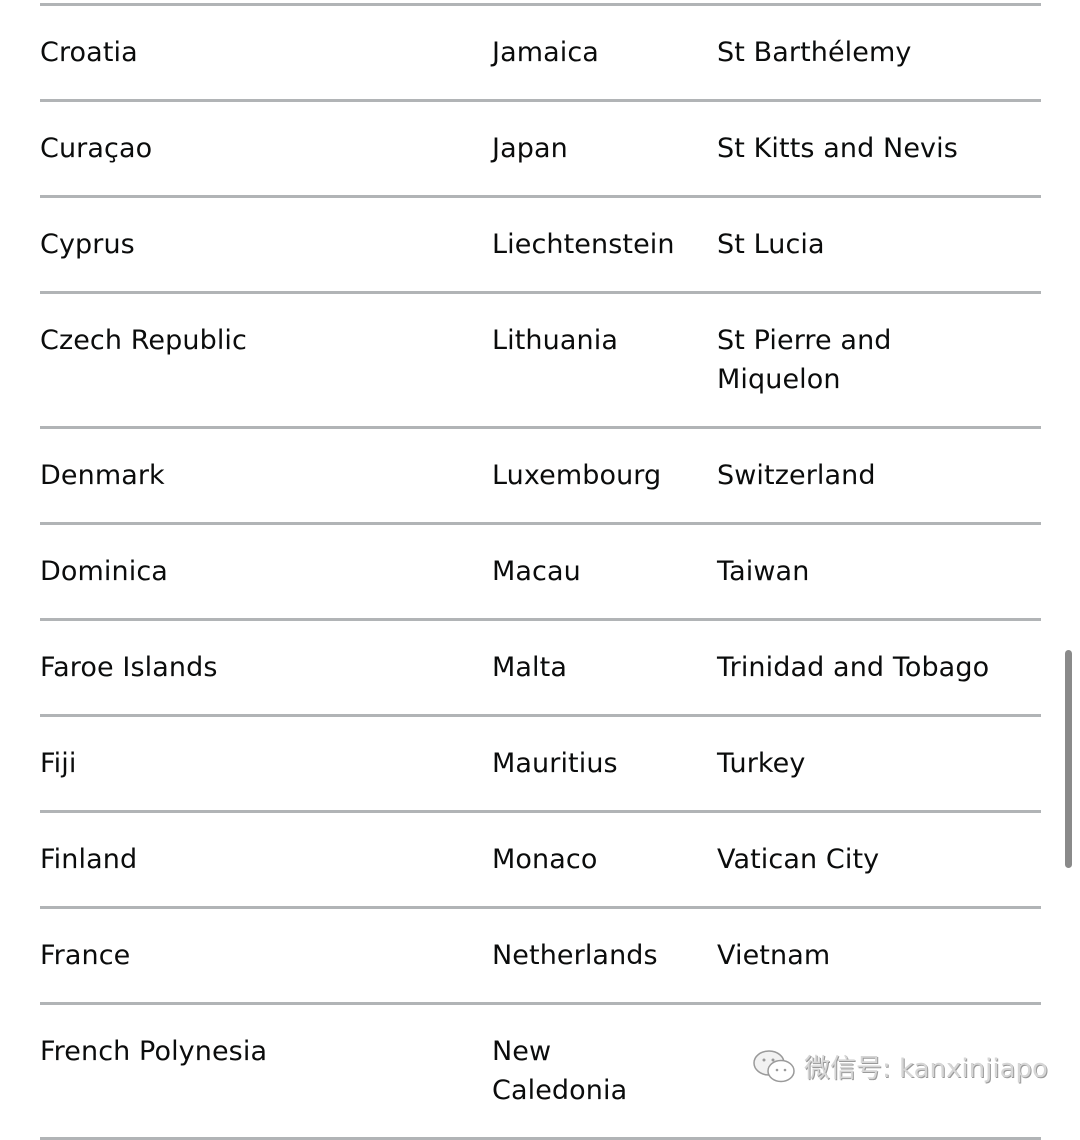 Image resolution: width=1080 pixels, height=1140 pixels. I want to click on country-cell: Netherlands, so click(575, 955).